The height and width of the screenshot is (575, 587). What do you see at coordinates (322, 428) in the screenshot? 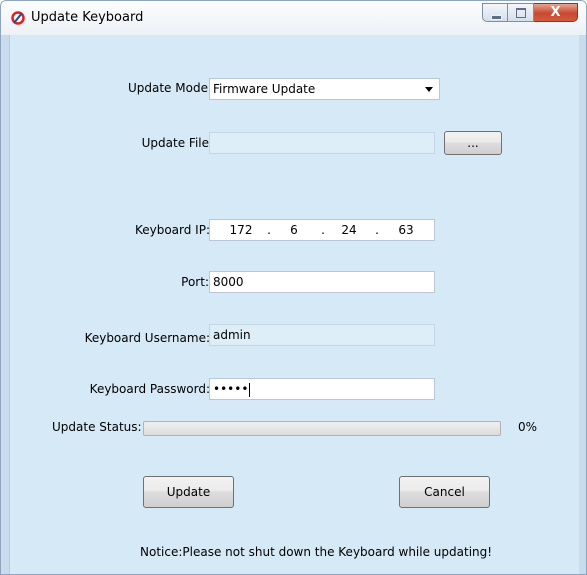
I see `update-progress-bar` at bounding box center [322, 428].